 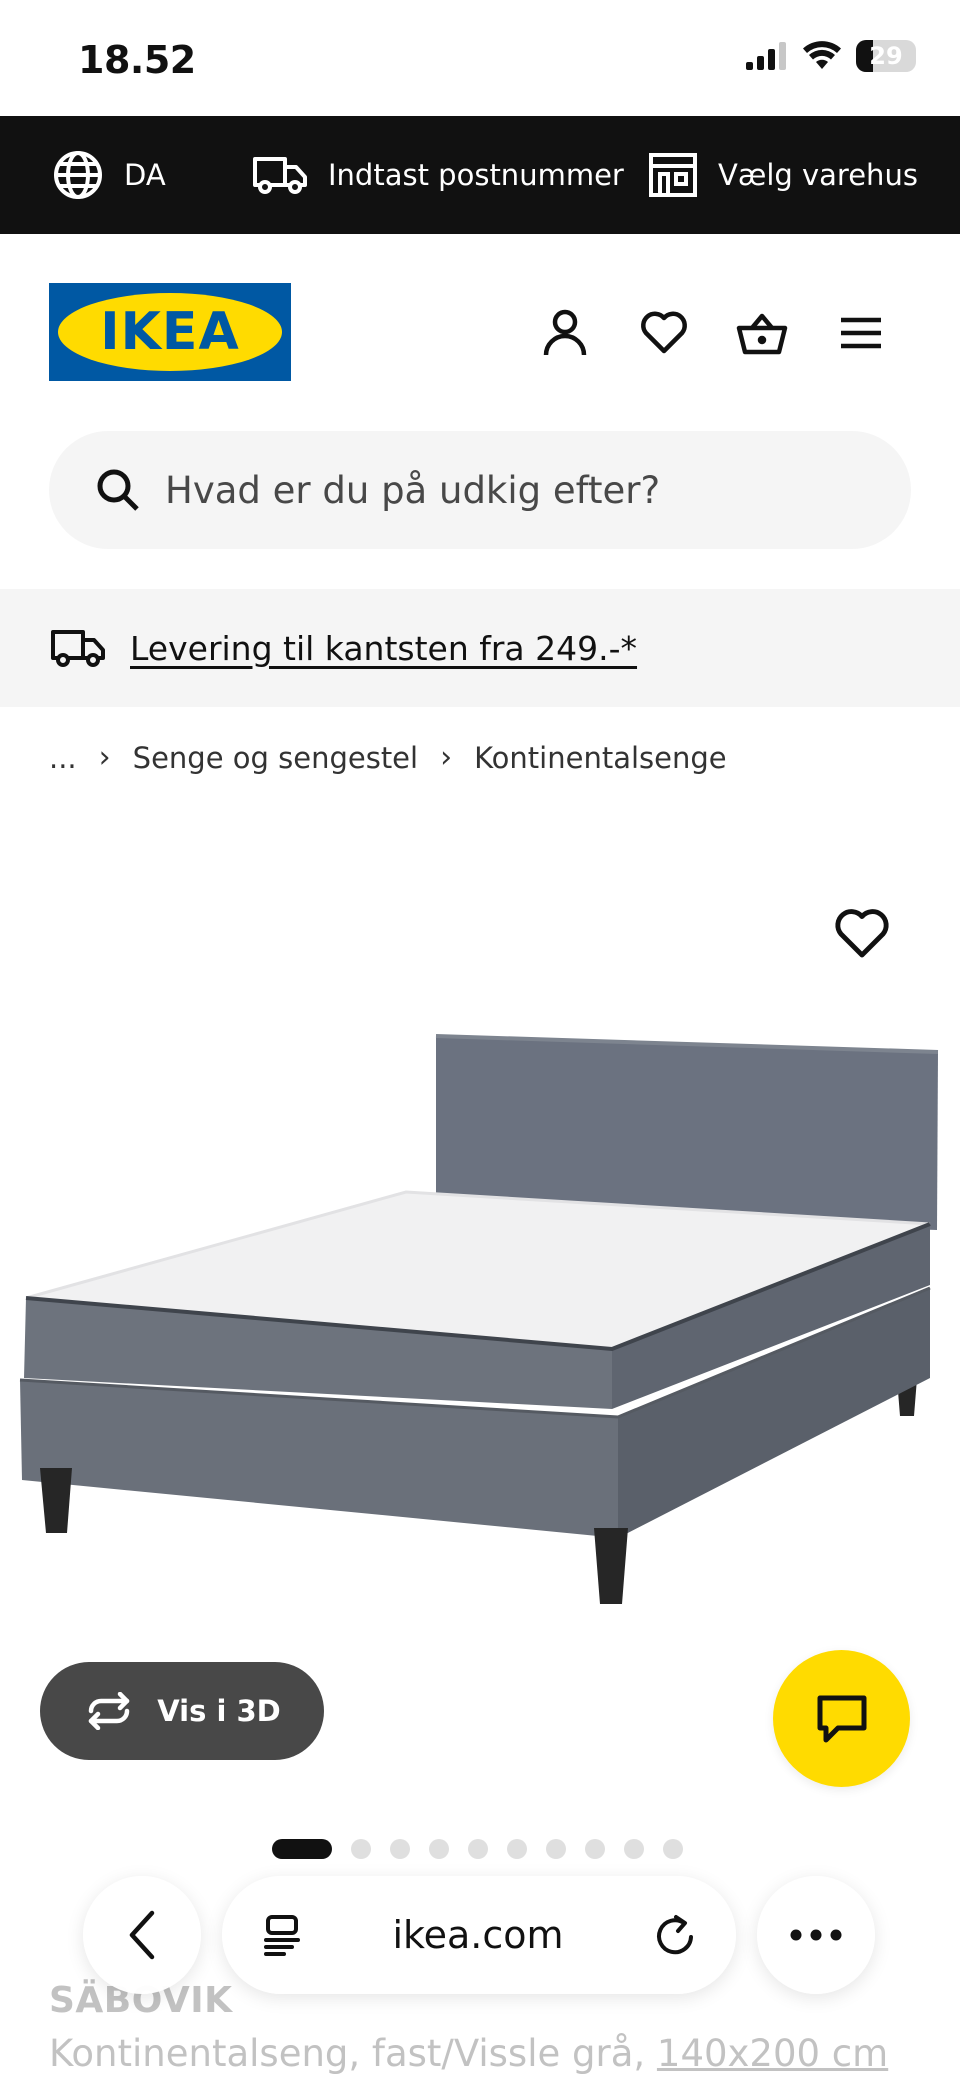 What do you see at coordinates (275, 758) in the screenshot?
I see `breadcrumb-item-senge-og-sengestel: Senge og sengestel` at bounding box center [275, 758].